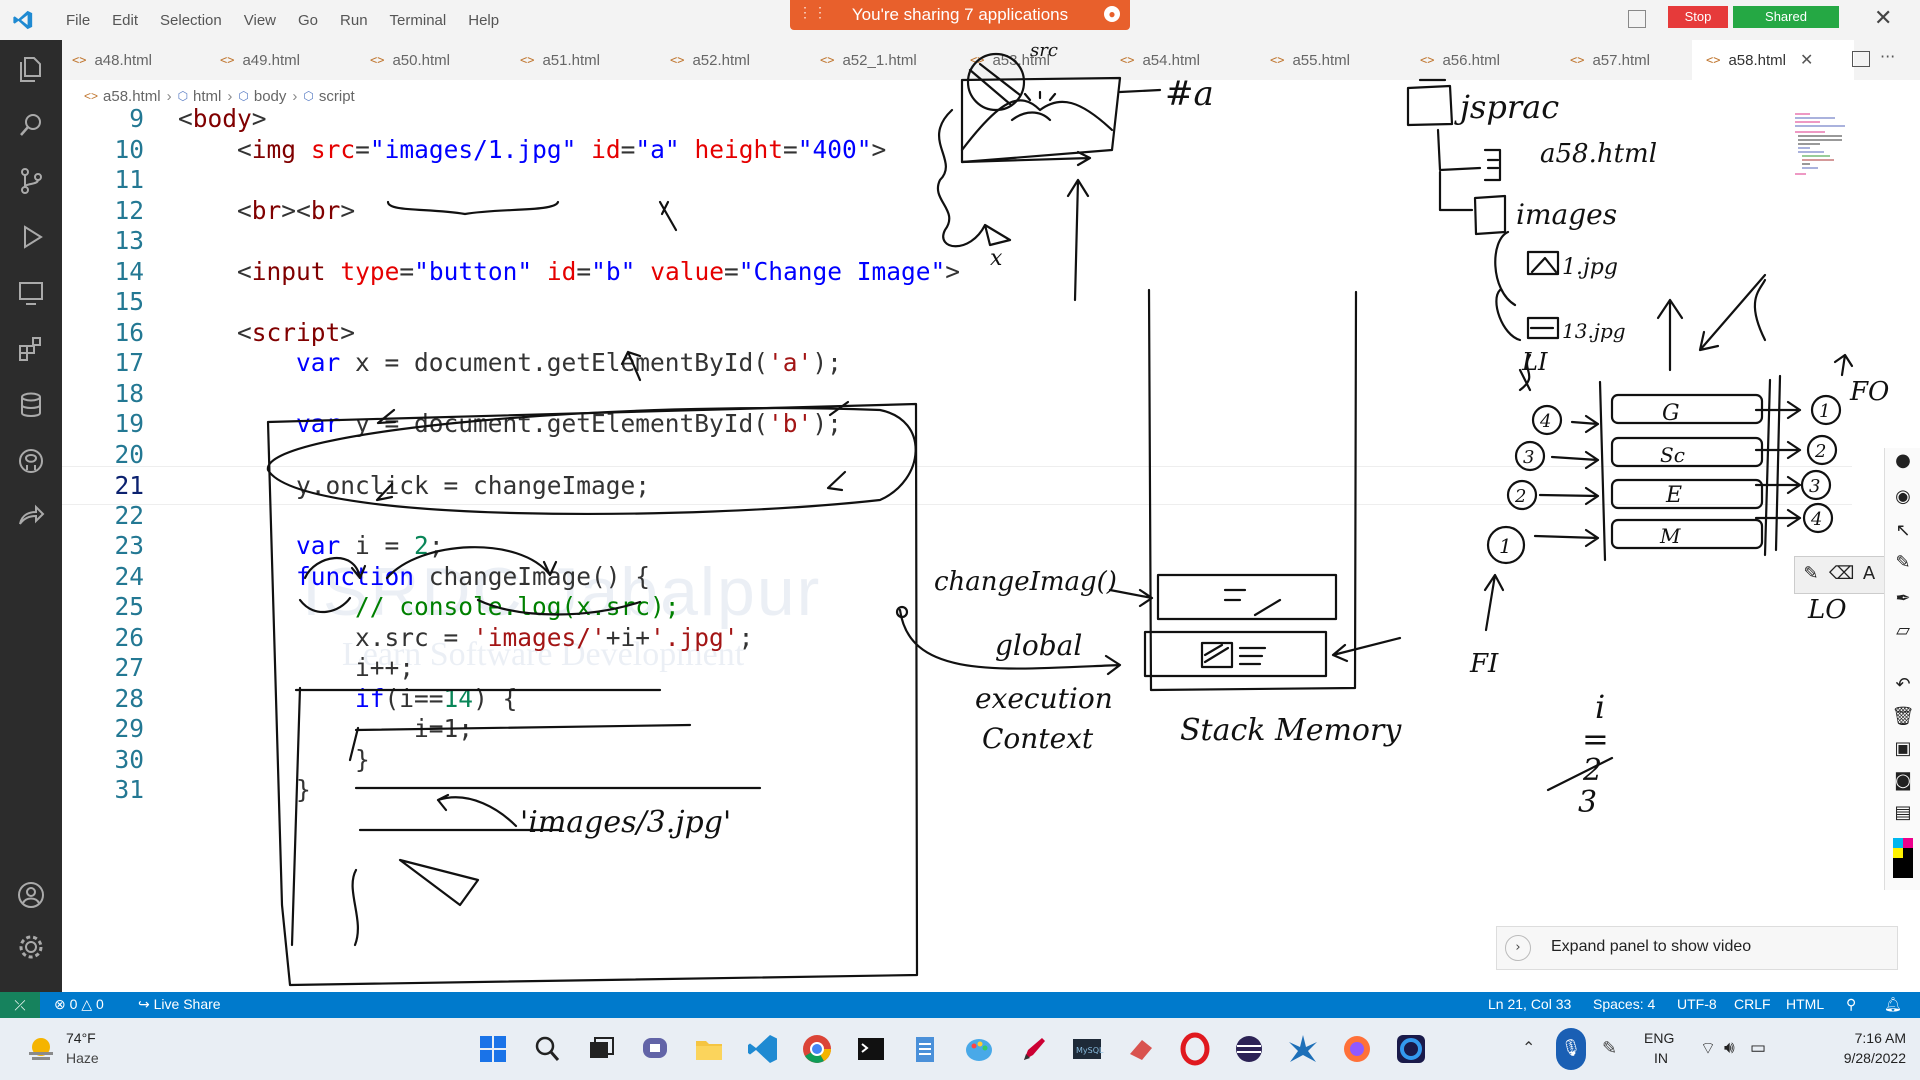  I want to click on clipboard-icon: ▤, so click(1903, 814).